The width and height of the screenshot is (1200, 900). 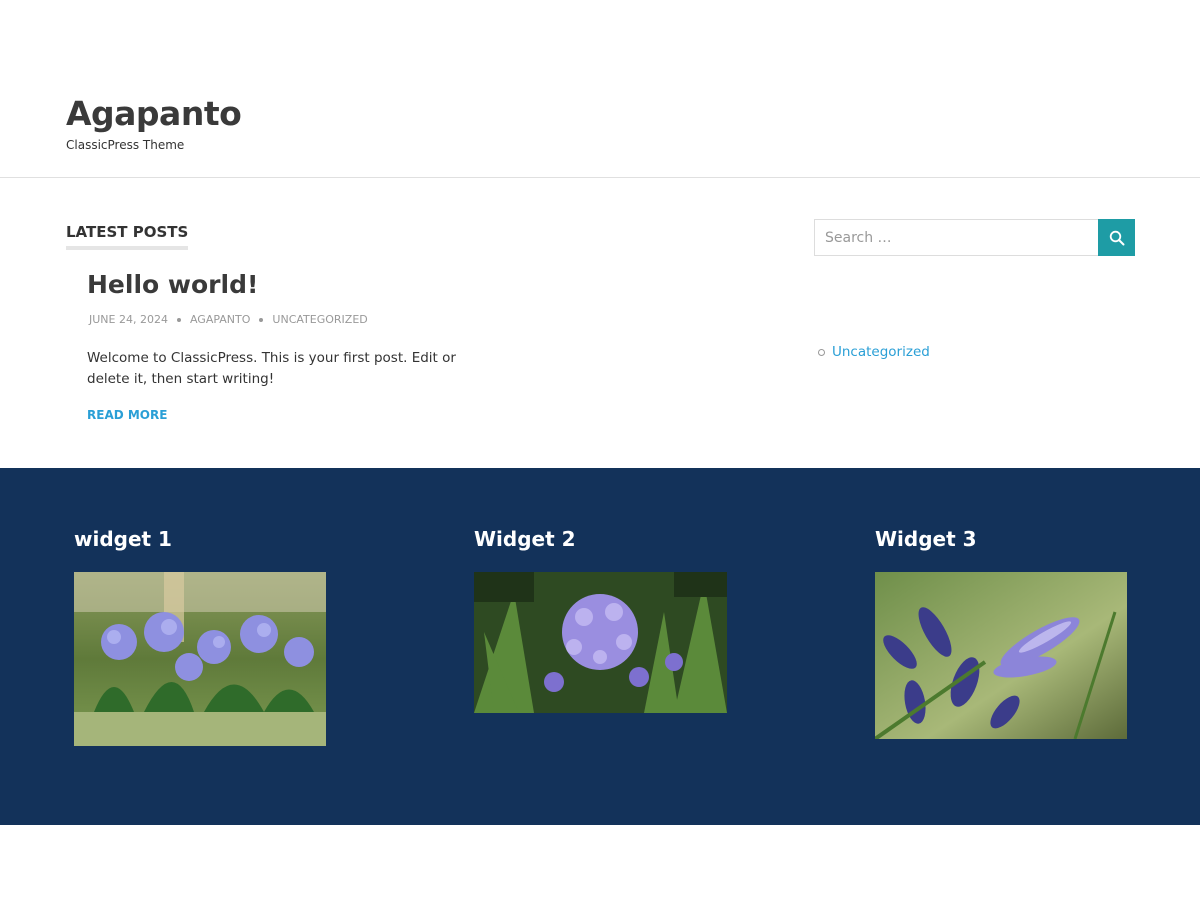 What do you see at coordinates (127, 415) in the screenshot?
I see `read-more-link: READ MORE` at bounding box center [127, 415].